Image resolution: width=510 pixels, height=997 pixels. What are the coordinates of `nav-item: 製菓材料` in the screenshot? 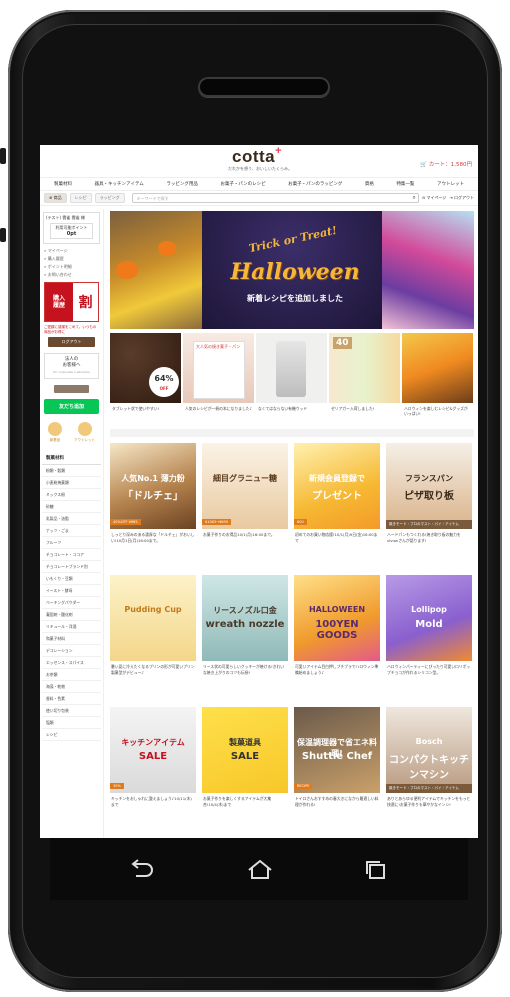 It's located at (63, 184).